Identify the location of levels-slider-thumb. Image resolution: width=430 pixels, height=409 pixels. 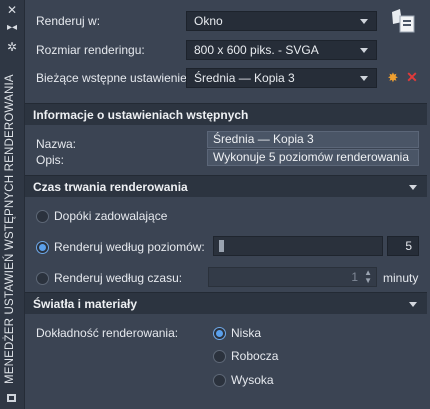
(221, 246).